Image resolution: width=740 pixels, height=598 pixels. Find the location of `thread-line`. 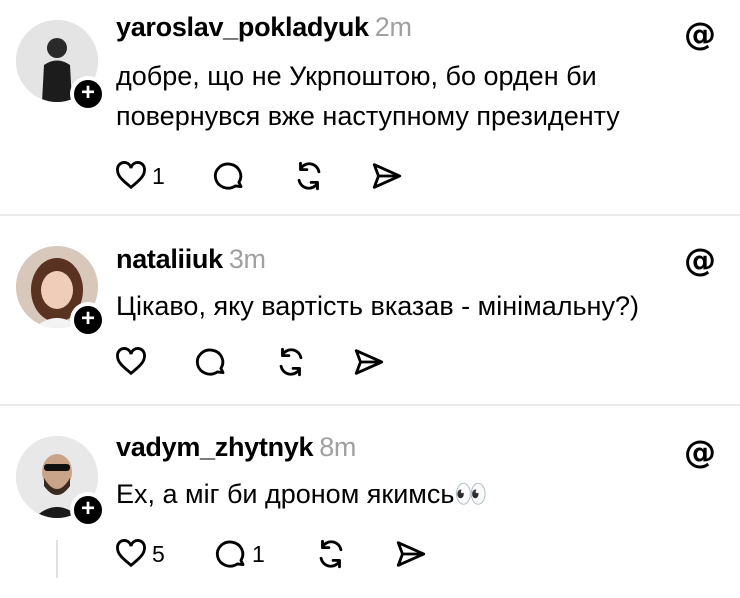

thread-line is located at coordinates (57, 559).